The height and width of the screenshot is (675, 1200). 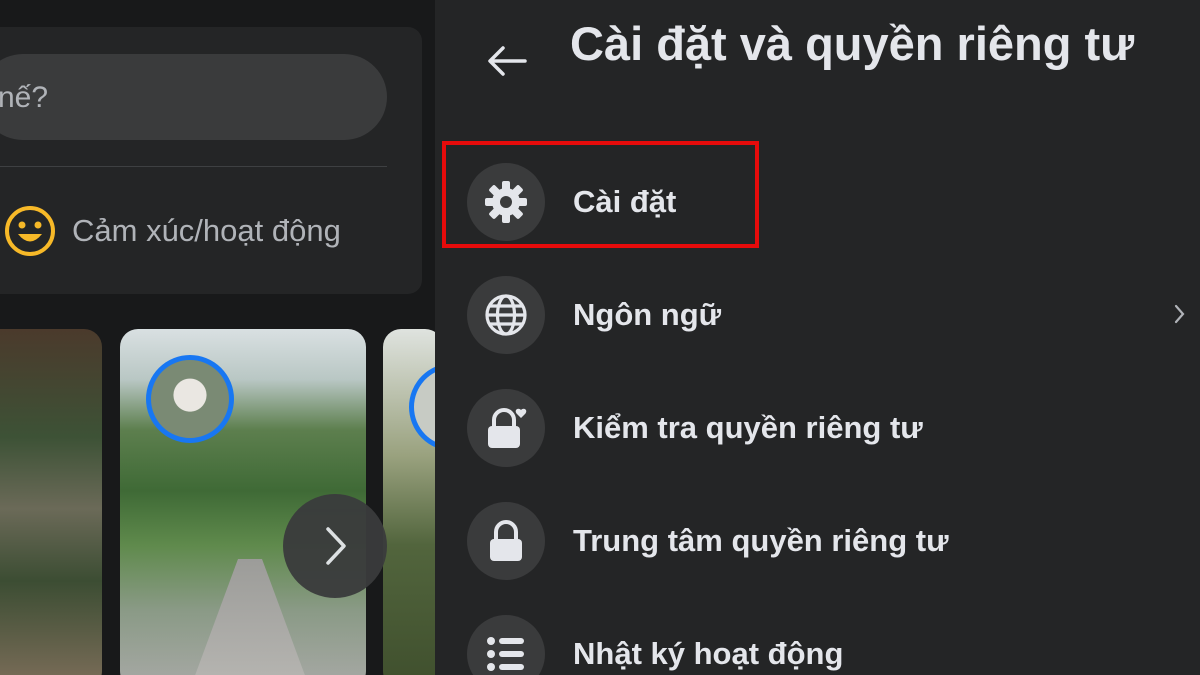 I want to click on menu-item-activity-log: Nhật ký hoạt động, so click(x=827, y=644).